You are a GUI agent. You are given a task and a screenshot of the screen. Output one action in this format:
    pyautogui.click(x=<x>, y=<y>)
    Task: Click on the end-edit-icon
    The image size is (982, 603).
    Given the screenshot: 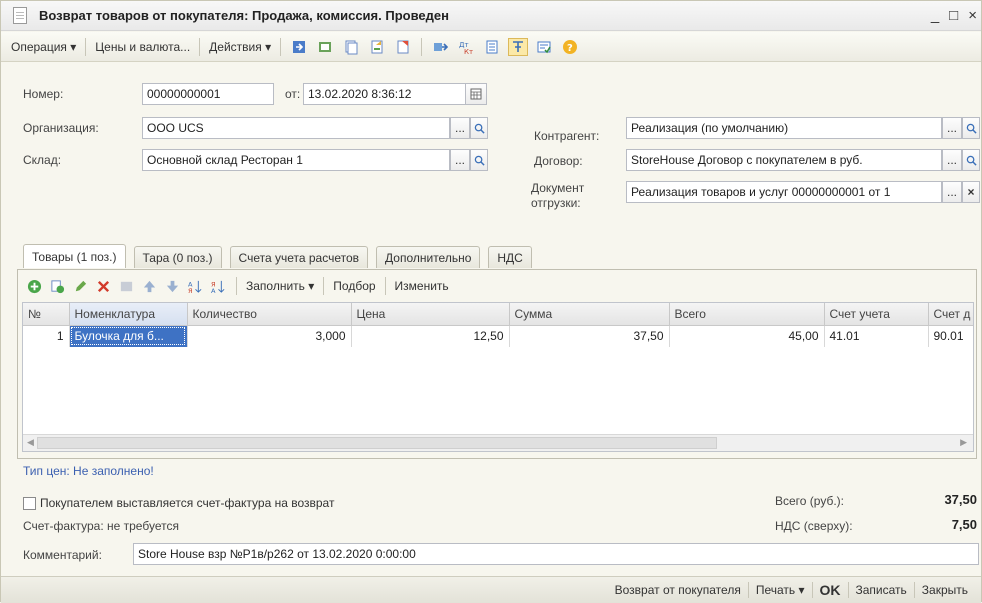 What is the action you would take?
    pyautogui.click(x=126, y=286)
    